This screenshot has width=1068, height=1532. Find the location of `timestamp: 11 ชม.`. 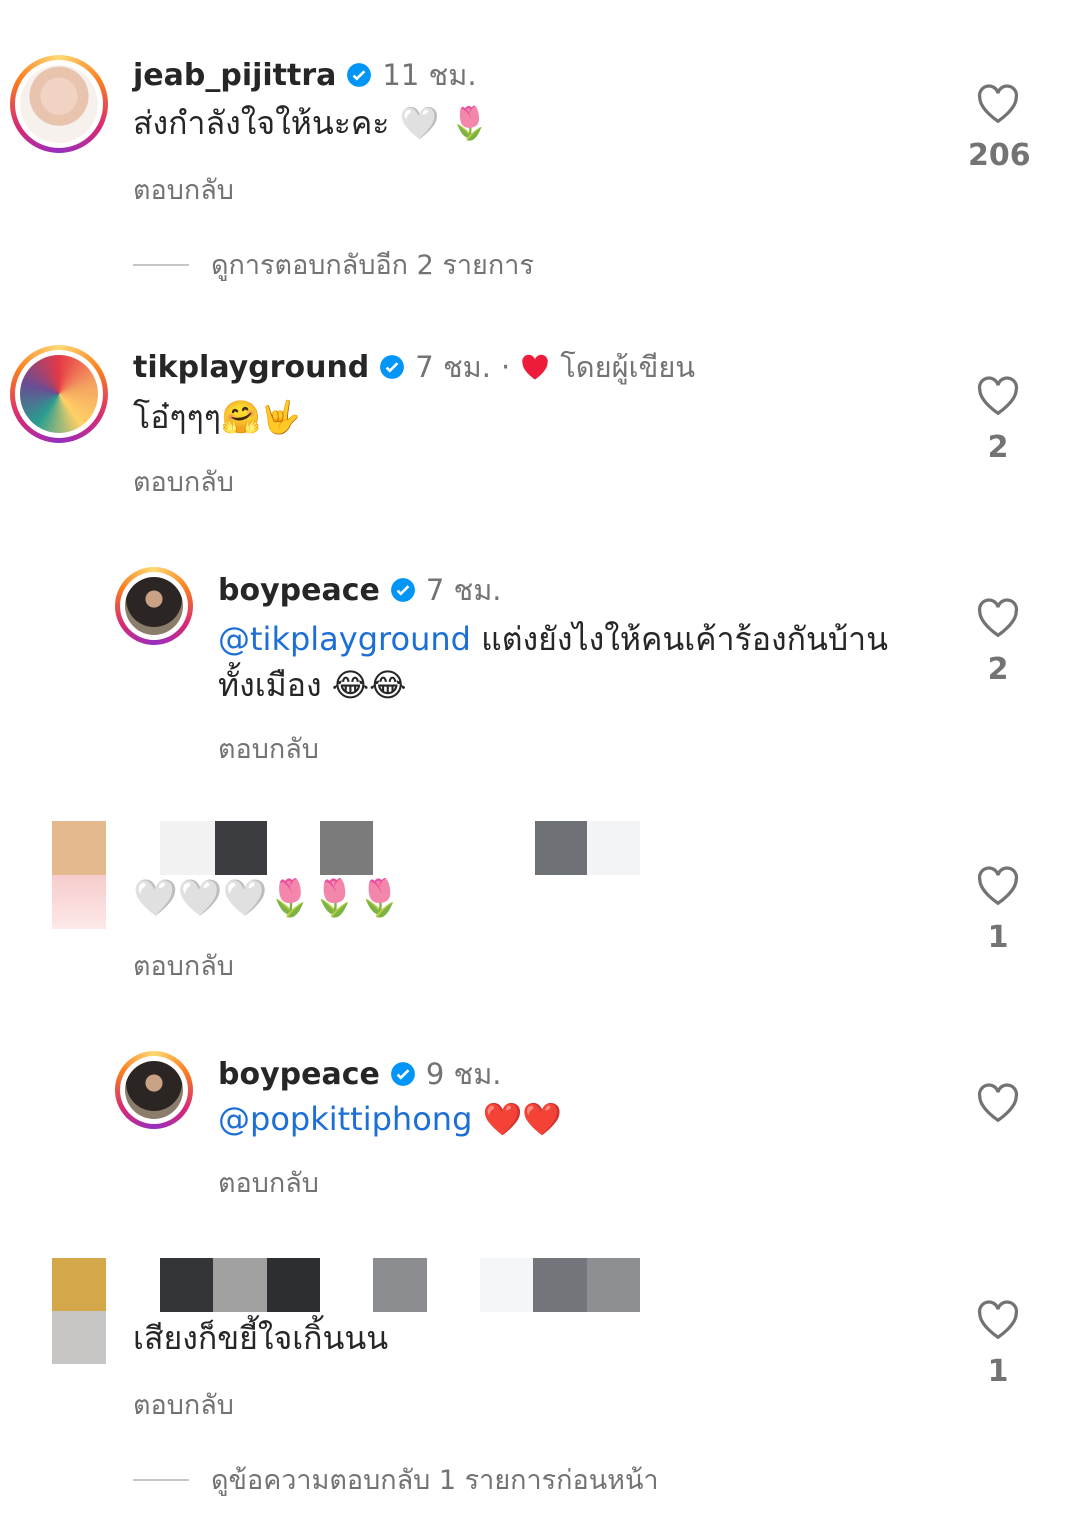

timestamp: 11 ชม. is located at coordinates (429, 75).